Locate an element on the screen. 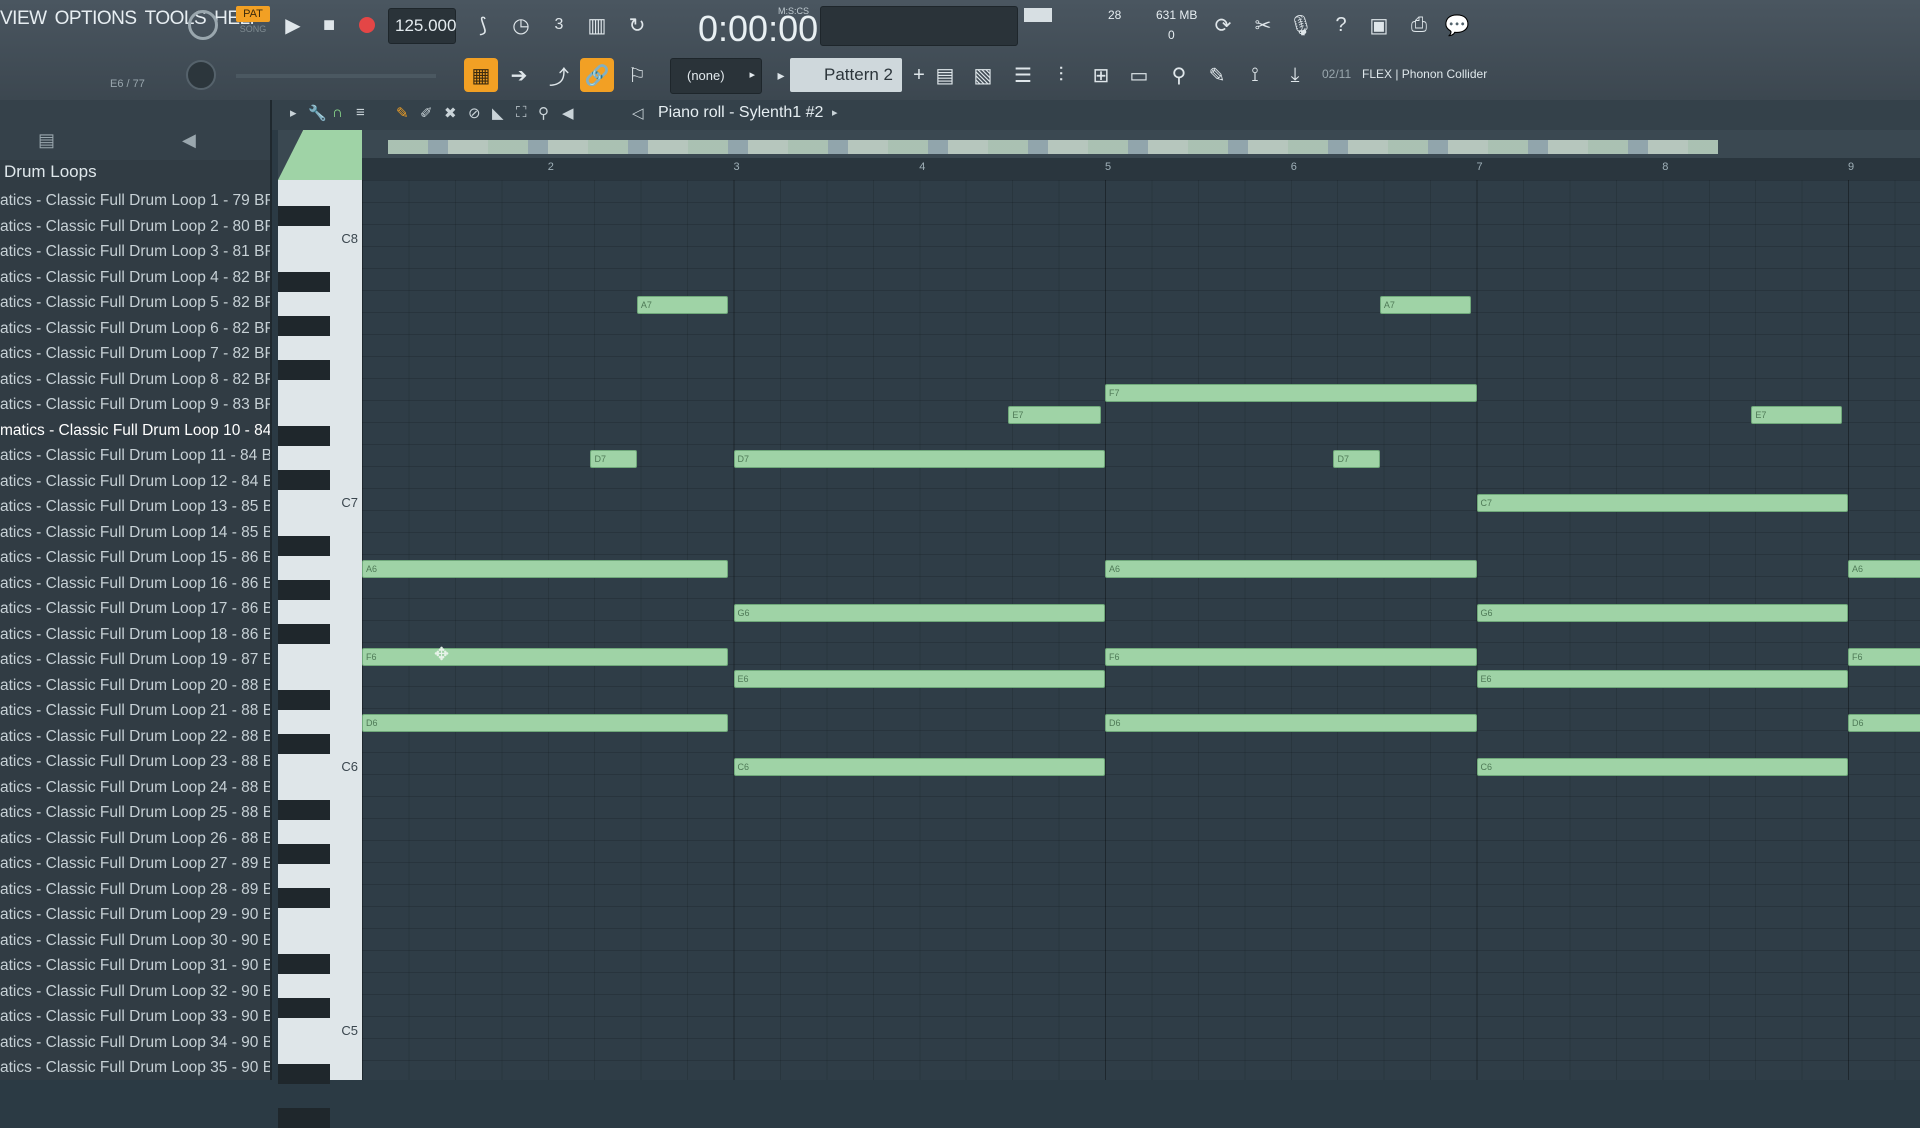 The height and width of the screenshot is (1128, 1920). play-arrow-icon: ▸ is located at coordinates (293, 113).